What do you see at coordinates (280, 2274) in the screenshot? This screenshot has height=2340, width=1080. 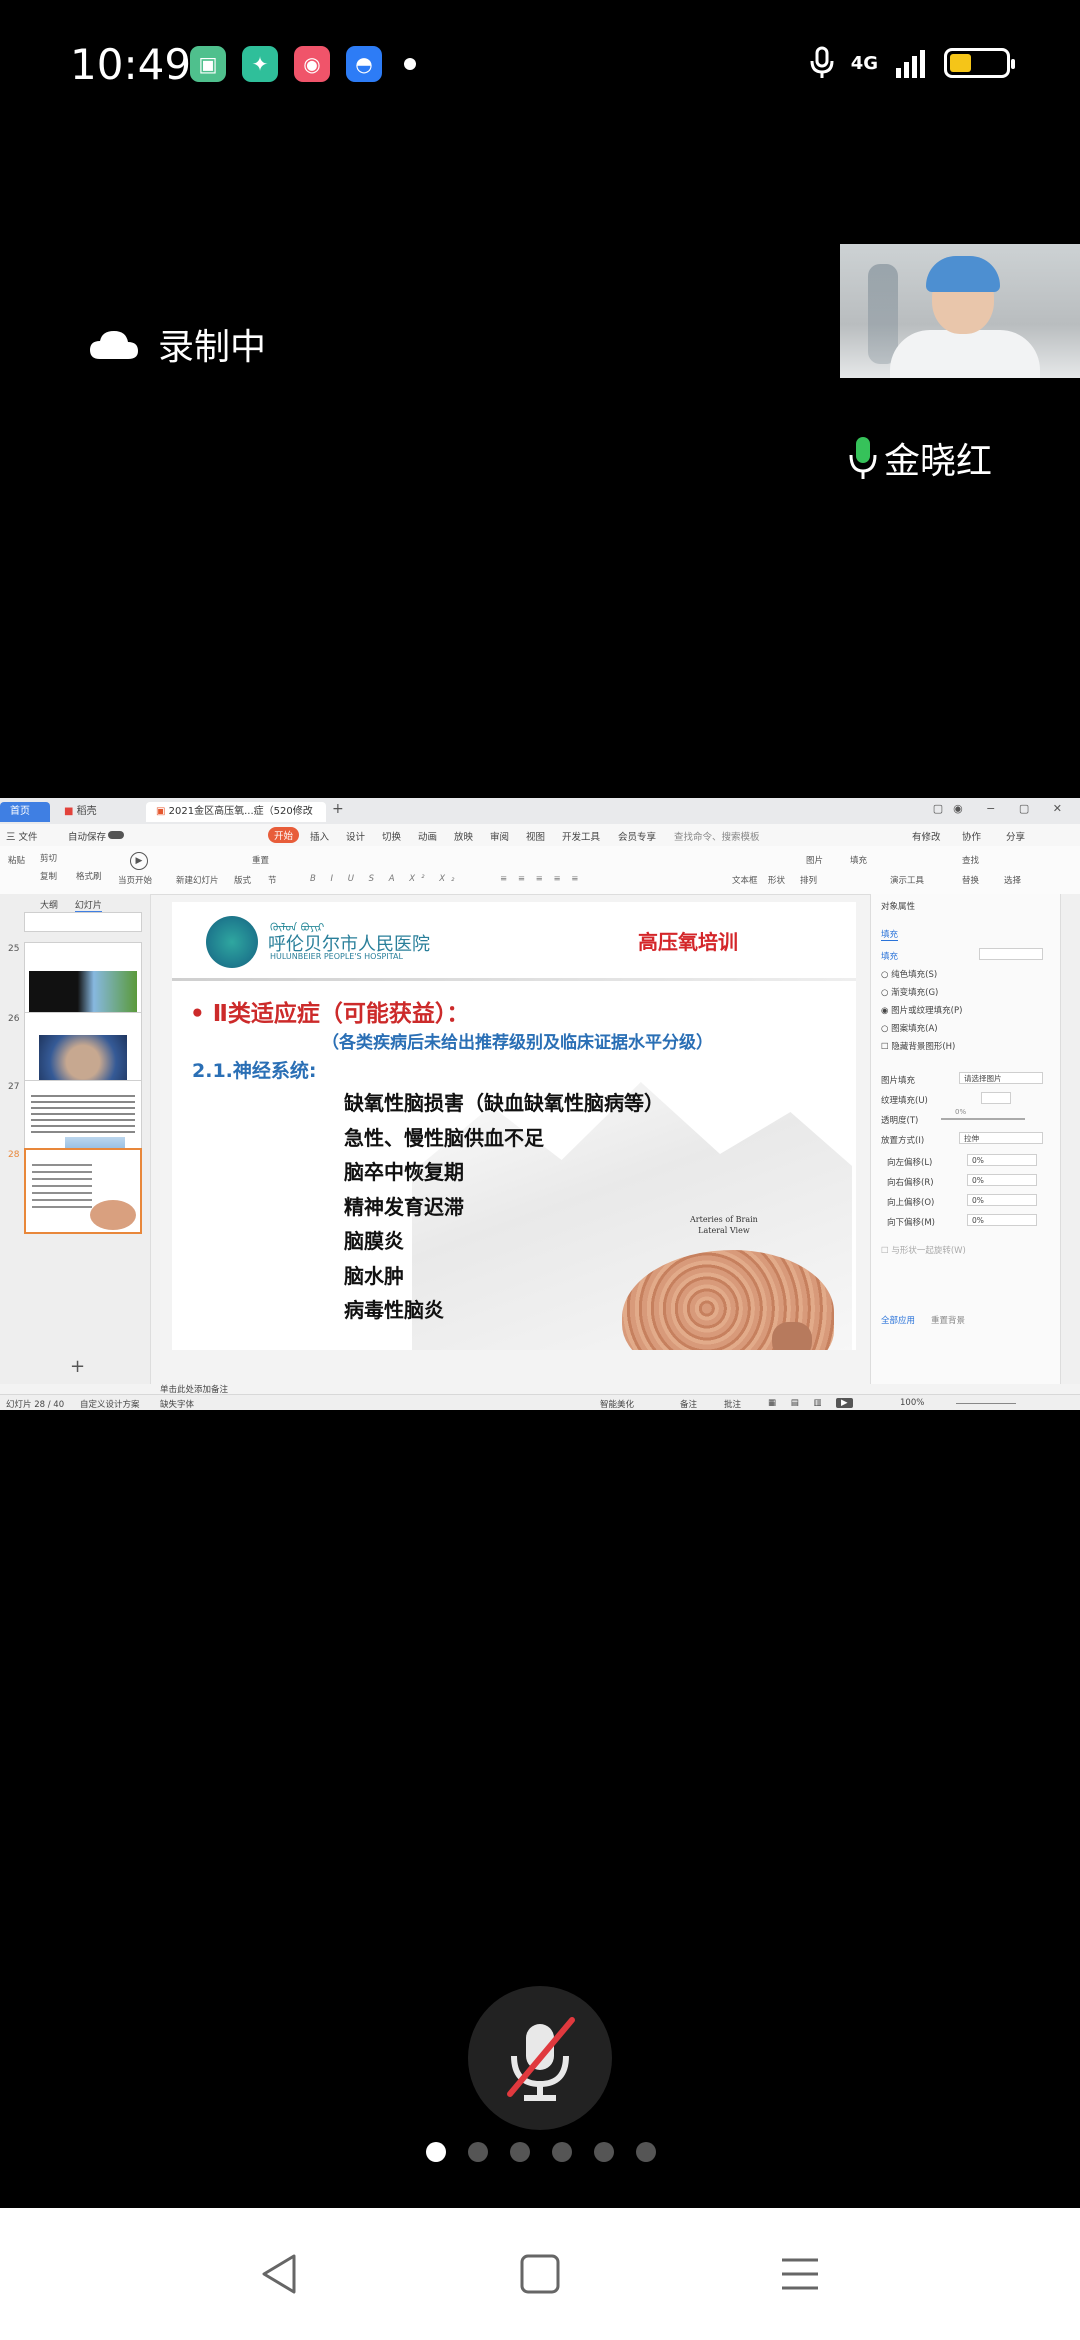 I see `back-icon` at bounding box center [280, 2274].